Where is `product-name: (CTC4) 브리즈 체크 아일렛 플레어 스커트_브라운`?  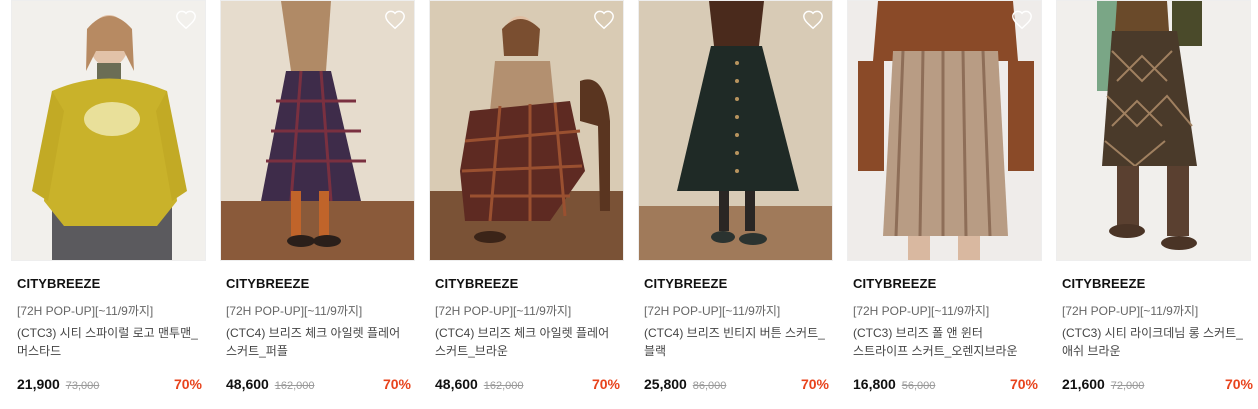
product-name: (CTC4) 브리즈 체크 아일렛 플레어 스커트_브라운 is located at coordinates (528, 342).